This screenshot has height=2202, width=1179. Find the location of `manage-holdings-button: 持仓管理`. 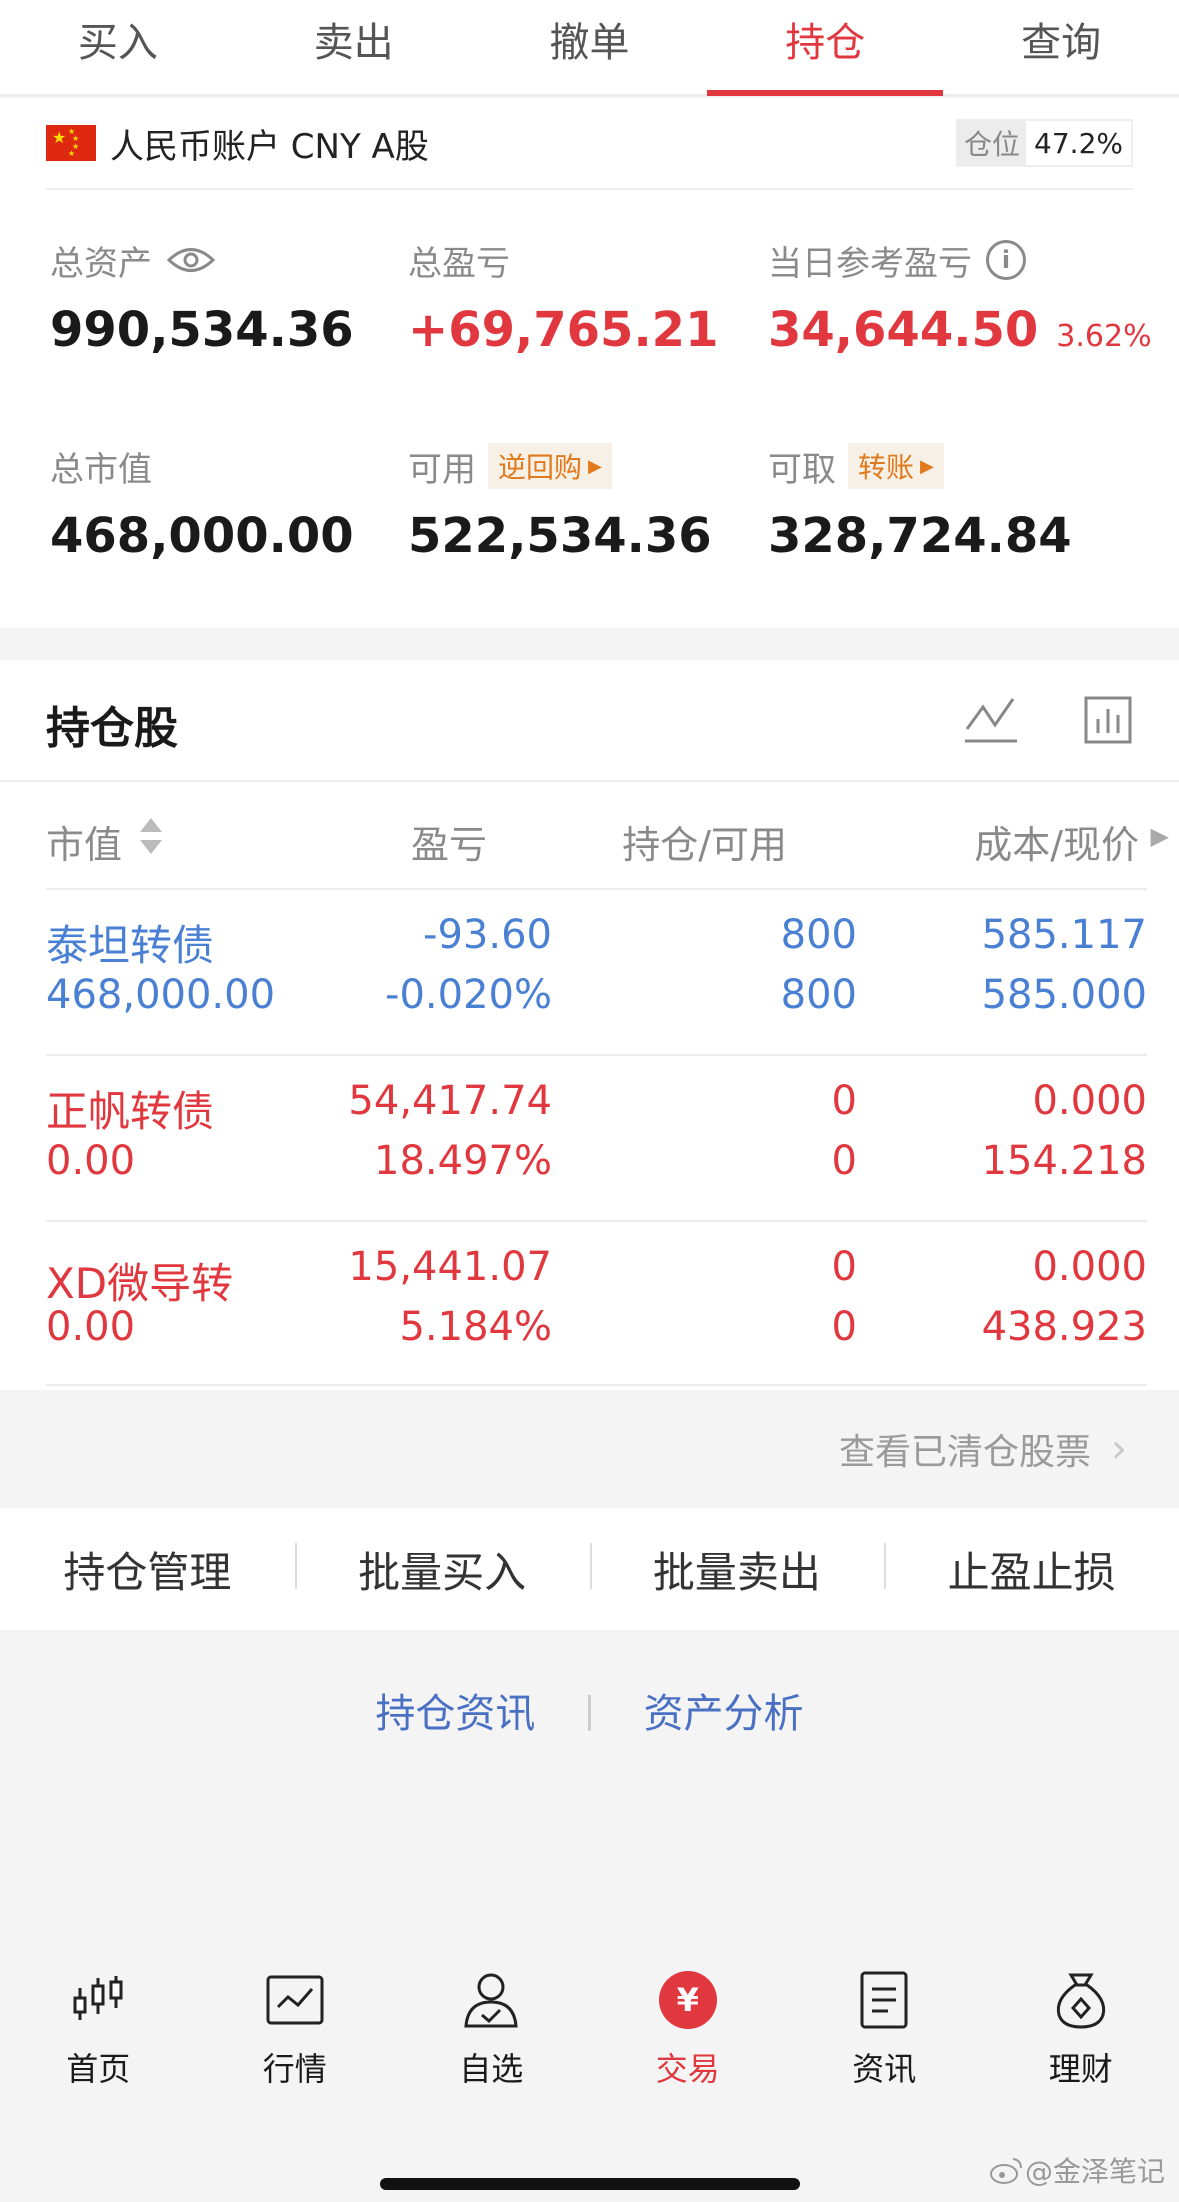

manage-holdings-button: 持仓管理 is located at coordinates (147, 1569).